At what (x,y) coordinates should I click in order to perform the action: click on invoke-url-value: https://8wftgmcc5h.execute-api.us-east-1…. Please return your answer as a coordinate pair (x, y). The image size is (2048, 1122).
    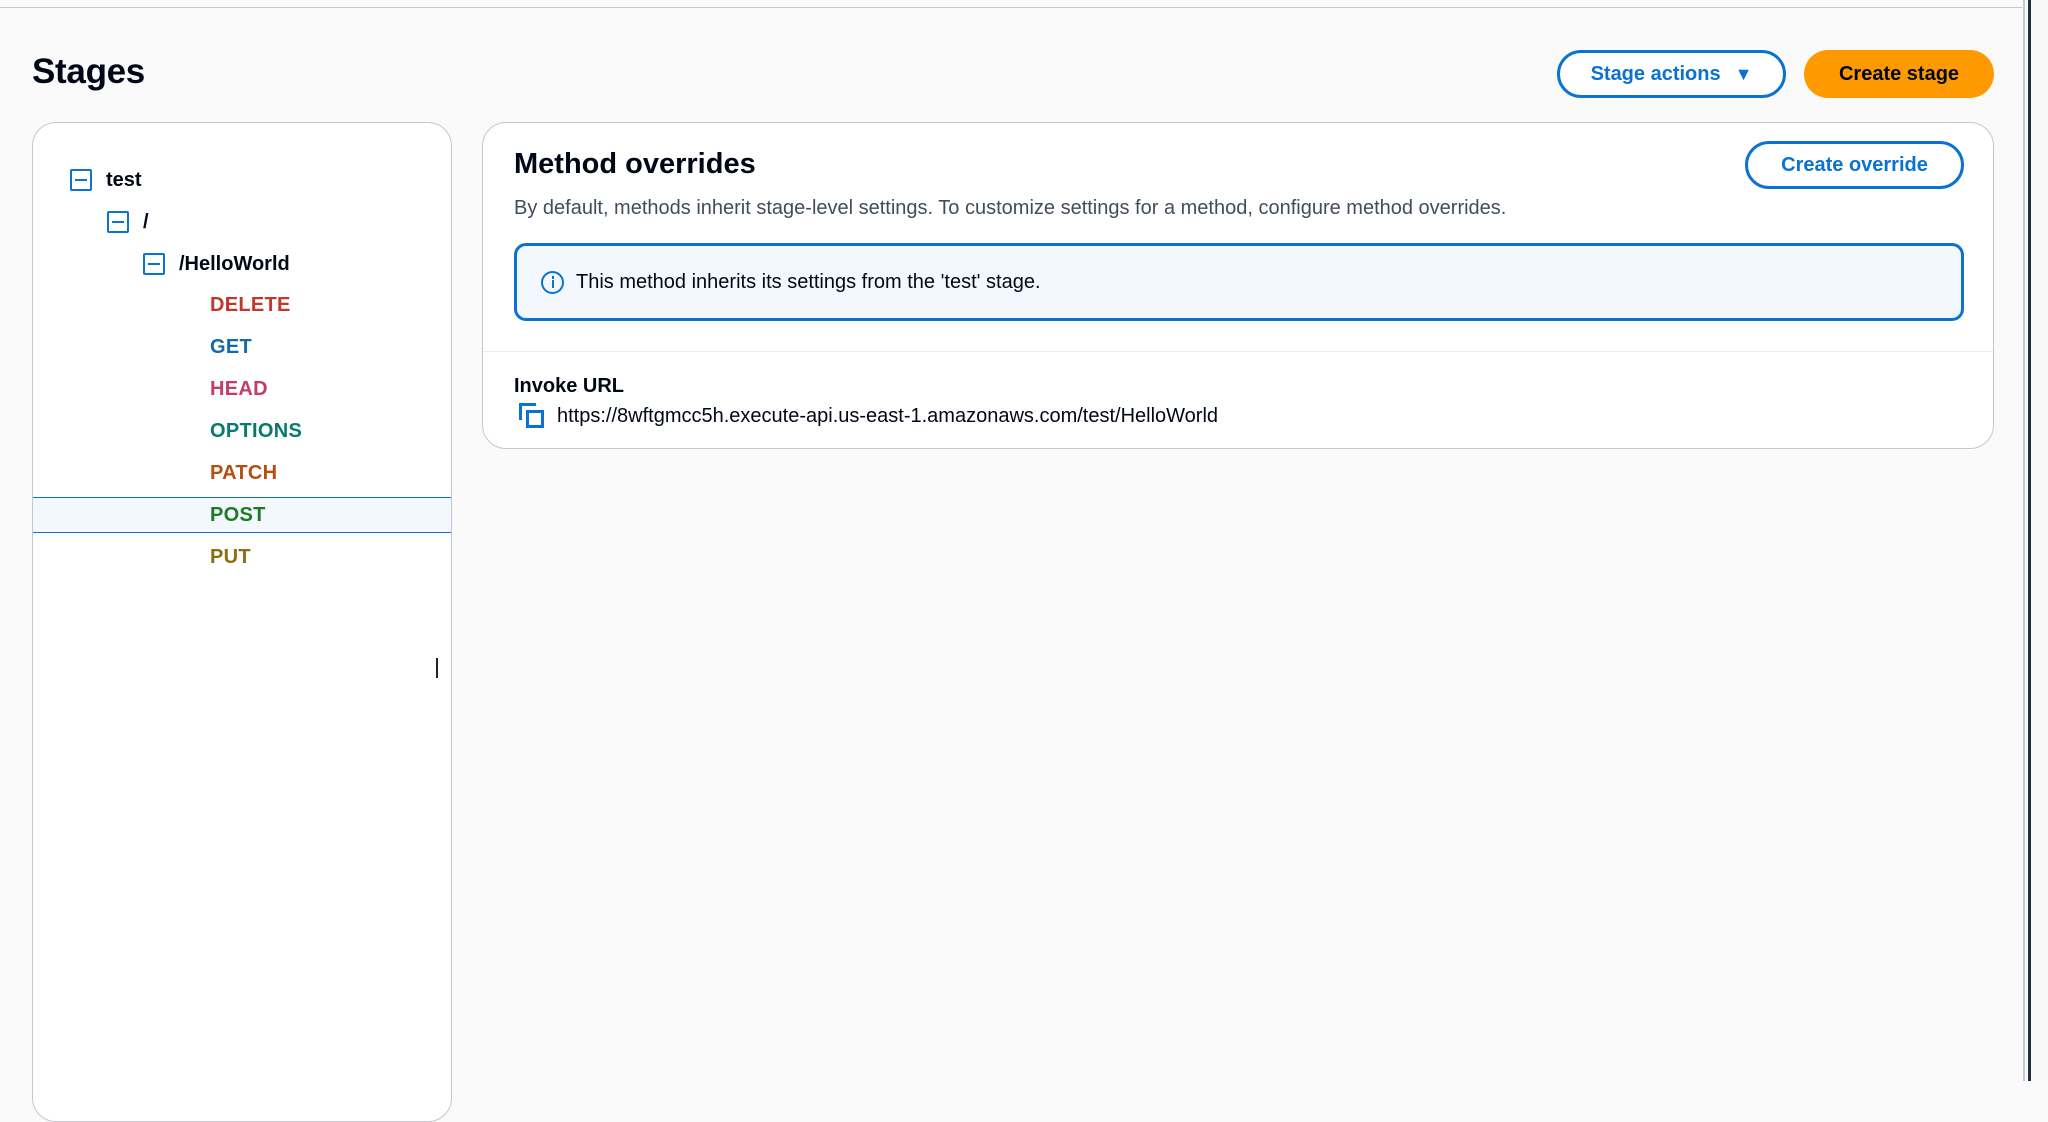
    Looking at the image, I should click on (887, 416).